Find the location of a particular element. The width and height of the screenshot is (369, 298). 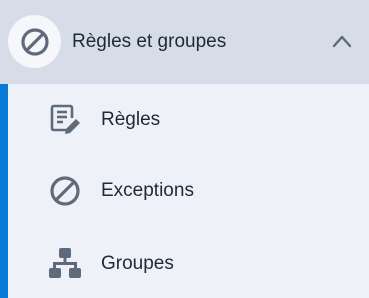

group-header-label: Règles et groupes is located at coordinates (149, 41).